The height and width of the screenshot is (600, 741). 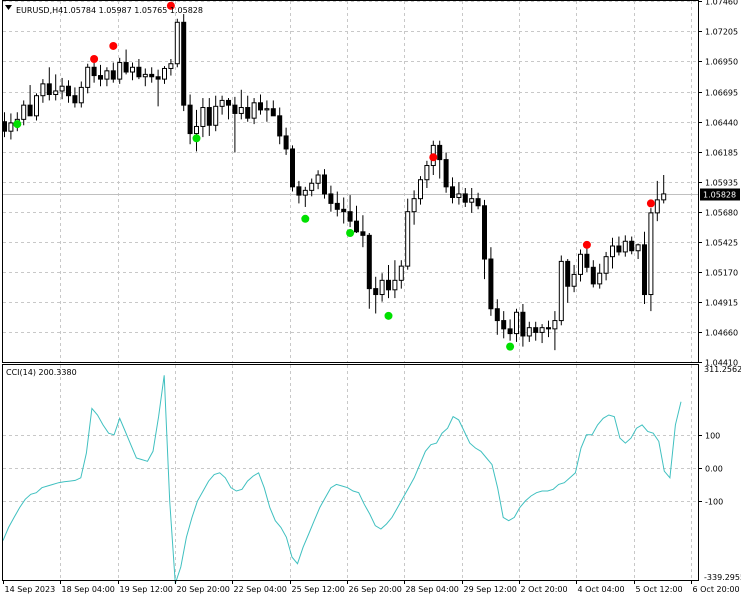 I want to click on time-label: 25 Sep 12:00, so click(x=318, y=589).